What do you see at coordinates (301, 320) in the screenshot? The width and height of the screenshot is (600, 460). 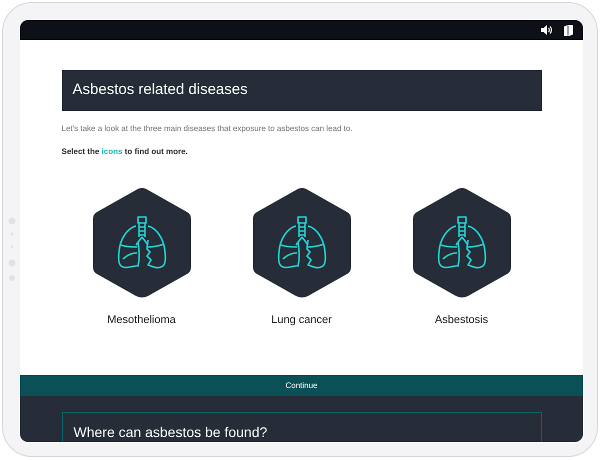 I see `disease-label: Lung cancer` at bounding box center [301, 320].